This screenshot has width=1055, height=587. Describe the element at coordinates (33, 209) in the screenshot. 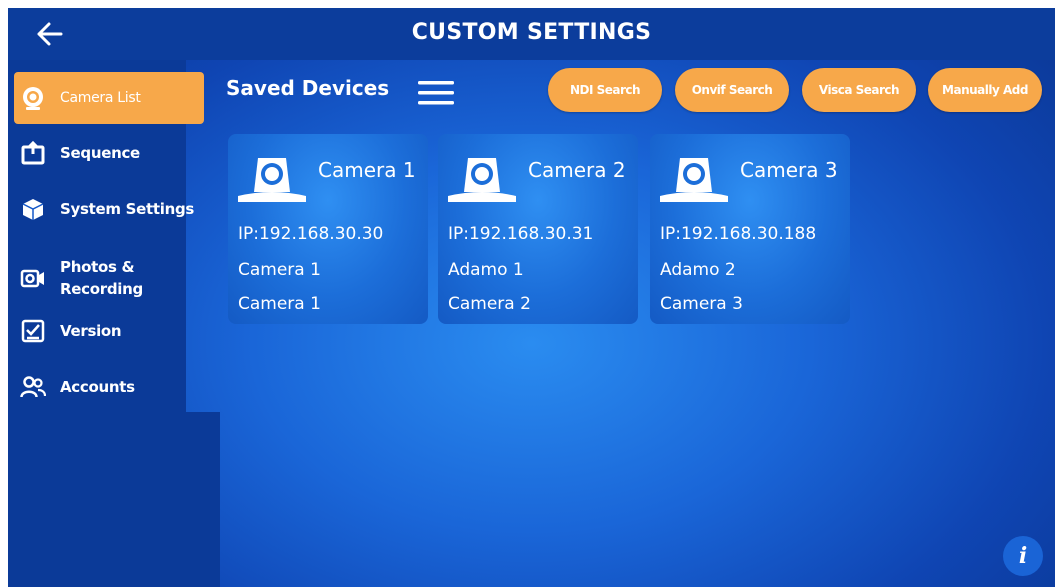

I see `system-settings-icon` at that location.